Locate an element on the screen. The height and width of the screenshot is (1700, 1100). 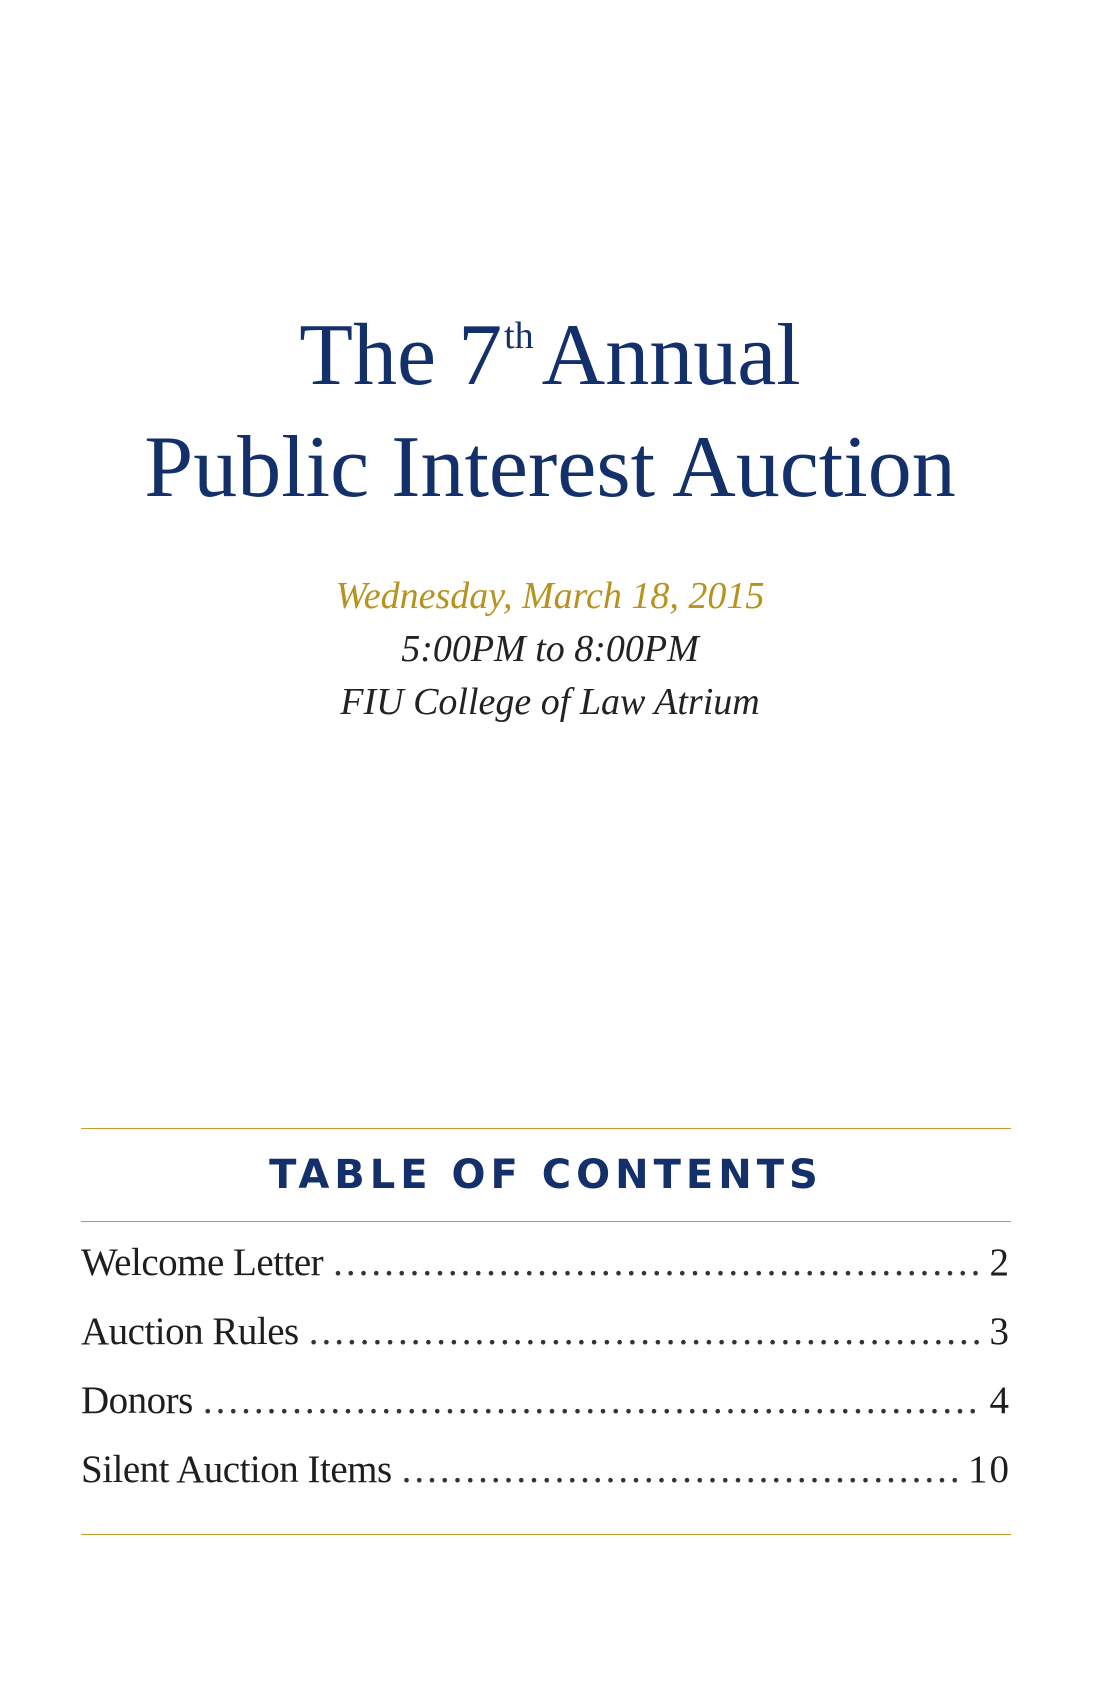
toc-entry-label: Silent Auction Items is located at coordinates (236, 1469).